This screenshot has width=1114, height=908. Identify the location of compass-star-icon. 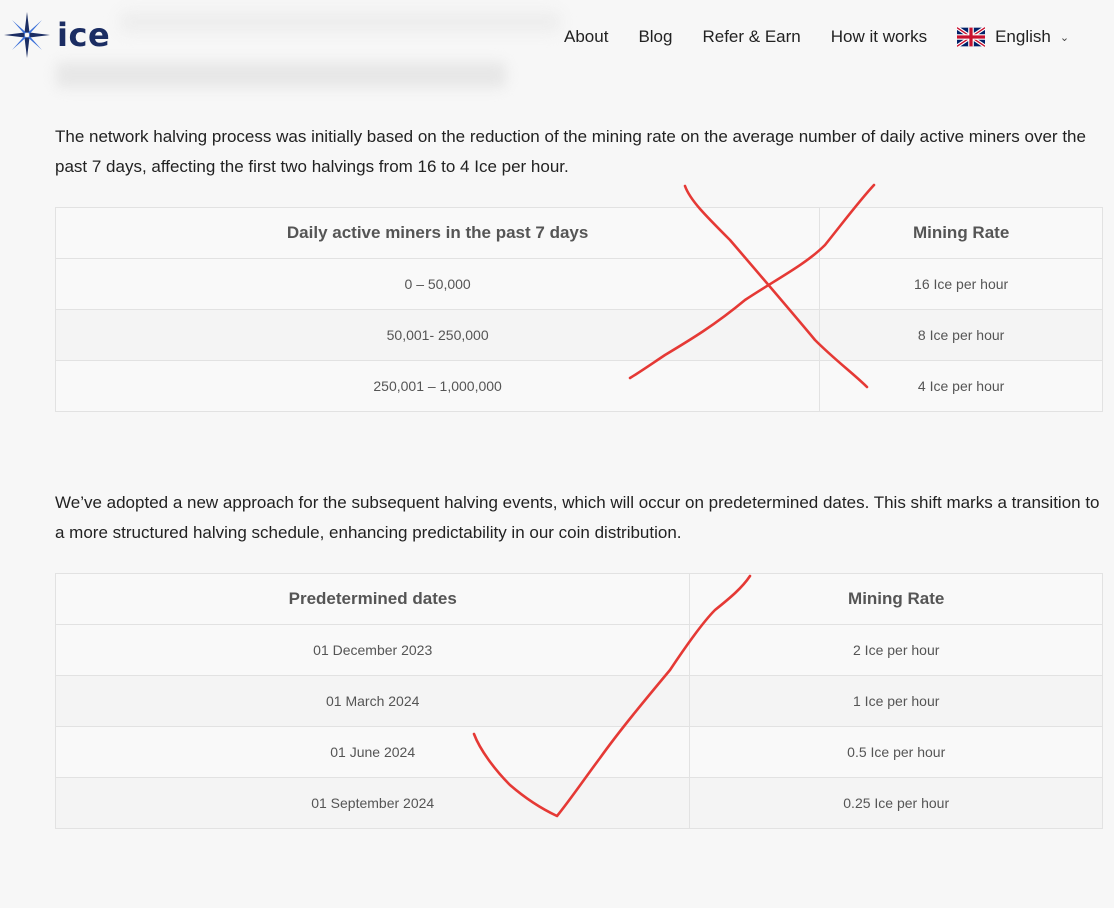
(27, 35).